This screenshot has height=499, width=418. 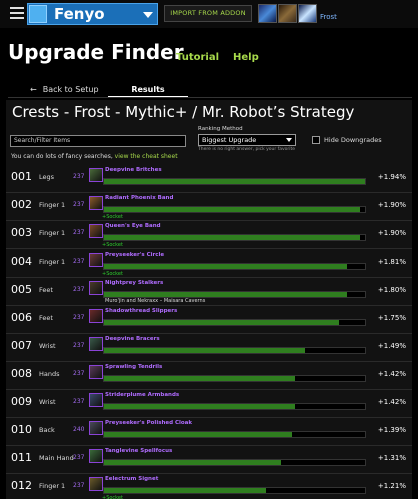 I want to click on table-row: 008 Hands 237 Sprawling Tendrils +1.42%, so click(x=209, y=376).